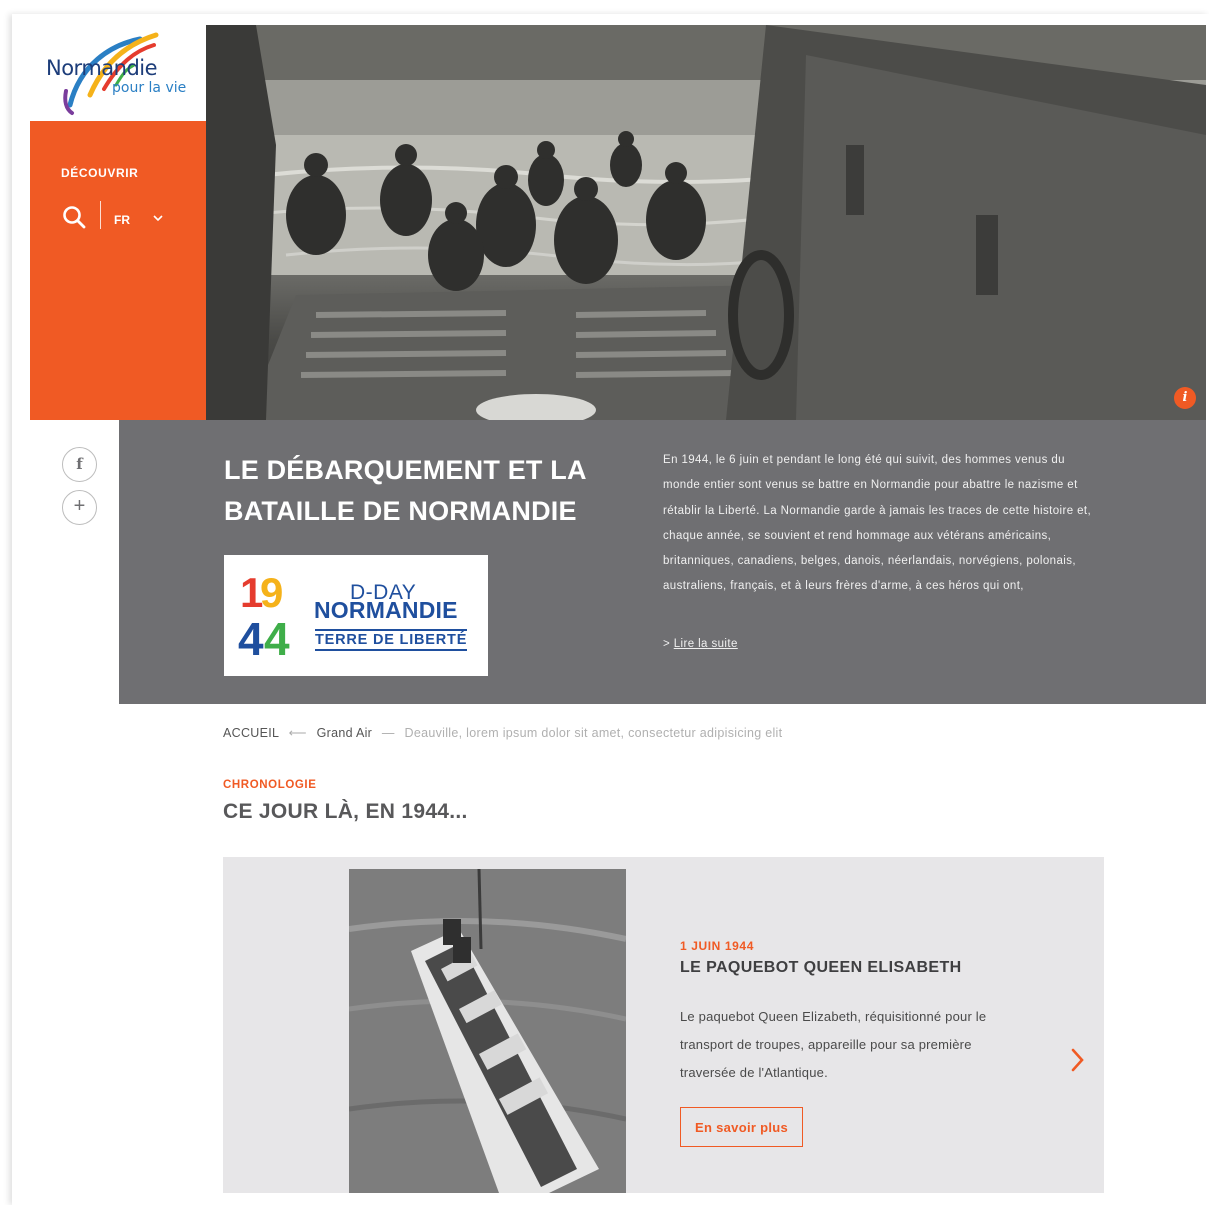 Image resolution: width=1209 pixels, height=1205 pixels. What do you see at coordinates (102, 68) in the screenshot?
I see `logo-wordmark: Normandie` at bounding box center [102, 68].